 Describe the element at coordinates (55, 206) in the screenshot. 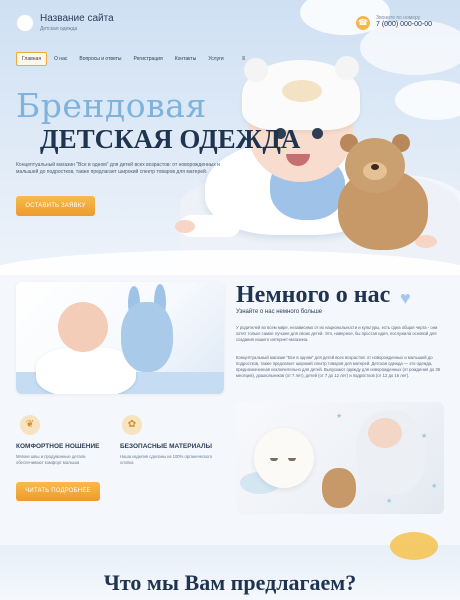

I see `leave-request-button: ОСТАВИТЬ ЗАЯВКУ` at that location.